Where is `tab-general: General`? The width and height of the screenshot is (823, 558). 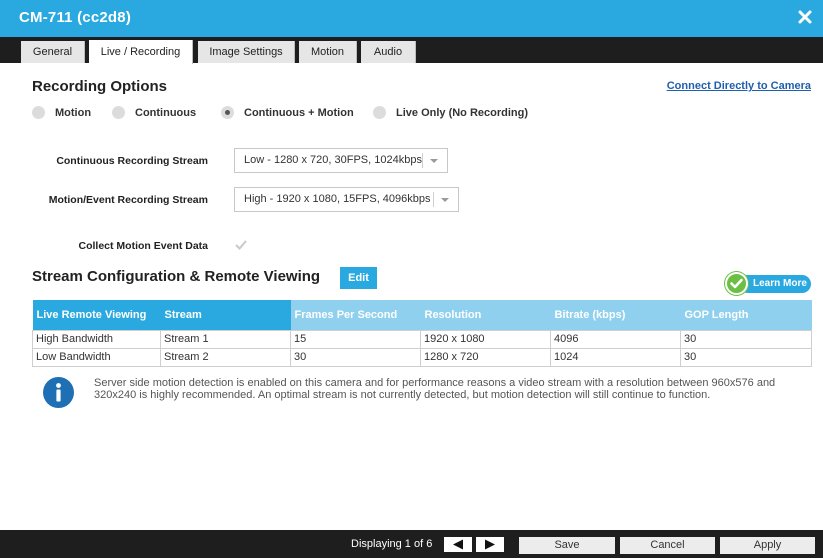
tab-general: General is located at coordinates (53, 52).